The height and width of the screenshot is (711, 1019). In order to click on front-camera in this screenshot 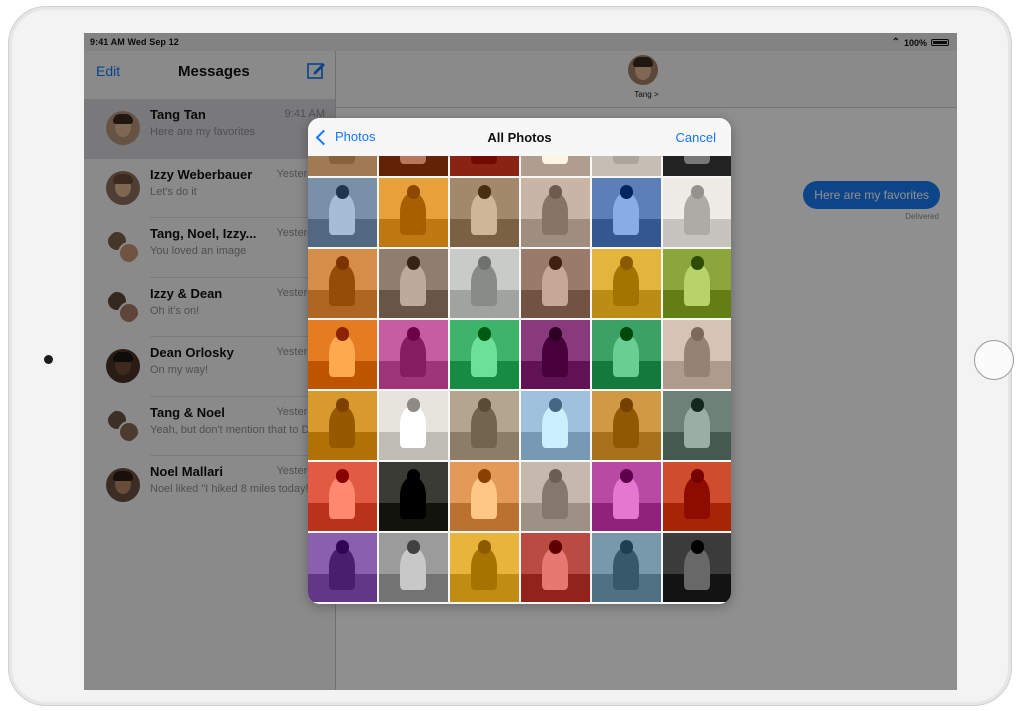, I will do `click(48, 359)`.